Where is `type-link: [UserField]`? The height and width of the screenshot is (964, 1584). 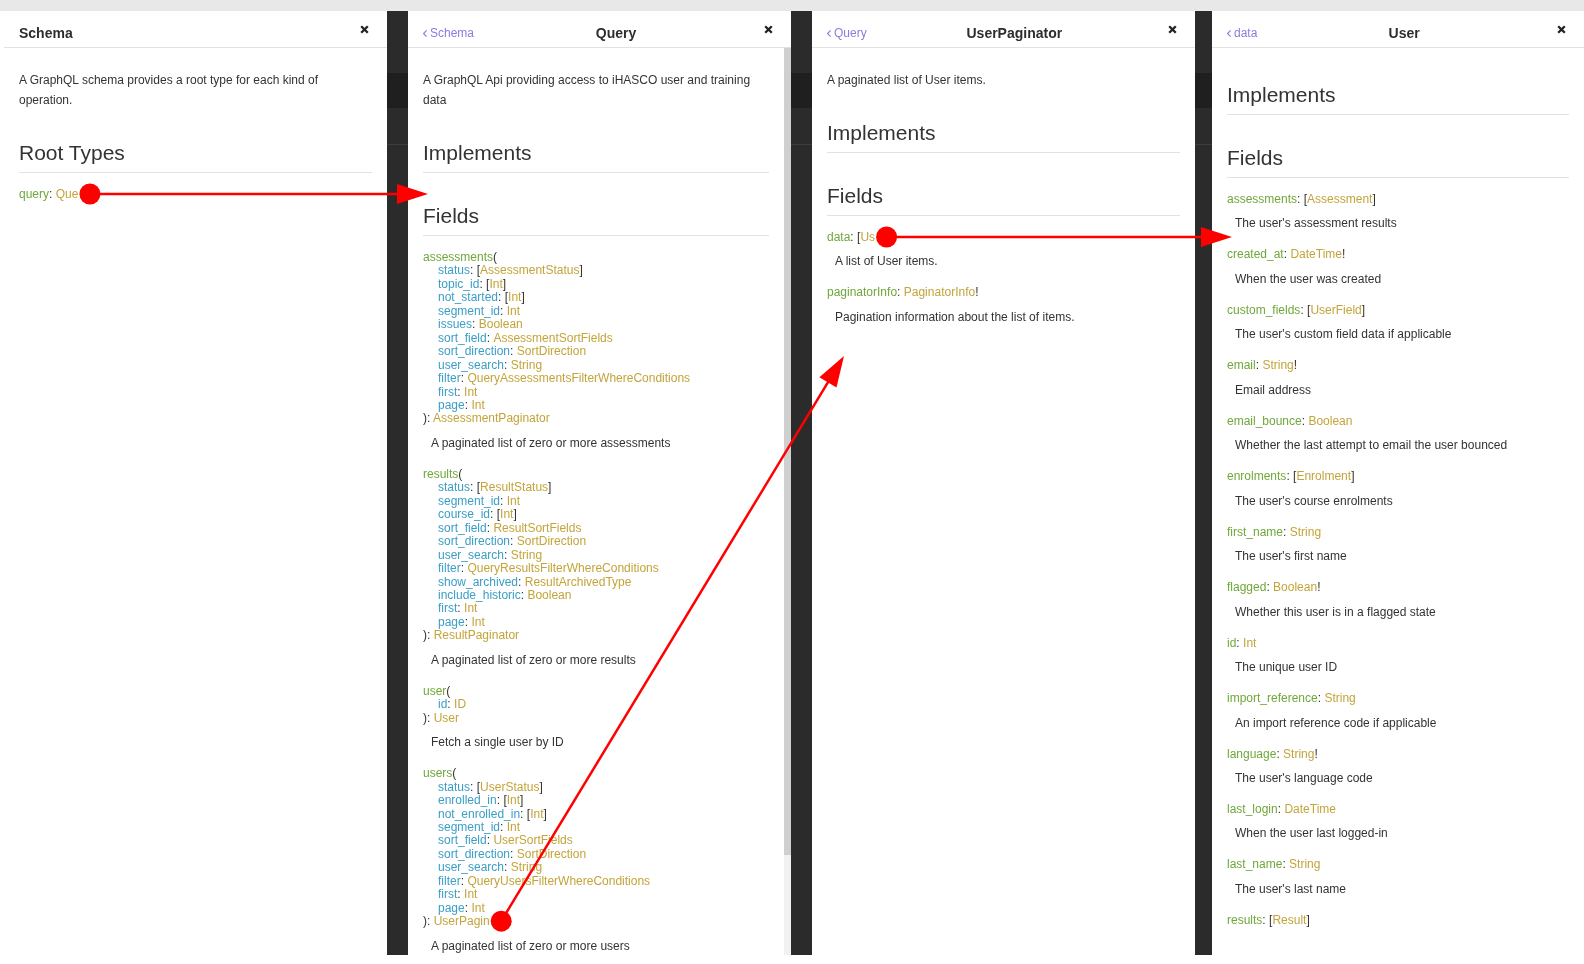
type-link: [UserField] is located at coordinates (1336, 309).